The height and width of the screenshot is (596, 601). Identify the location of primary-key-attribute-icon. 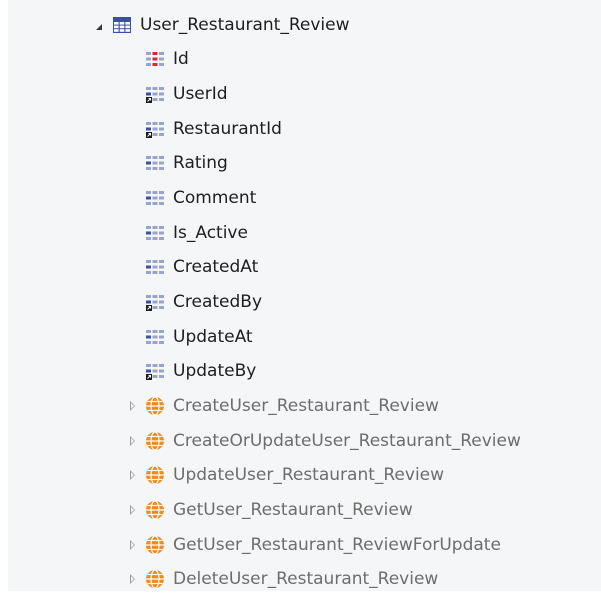
(155, 59).